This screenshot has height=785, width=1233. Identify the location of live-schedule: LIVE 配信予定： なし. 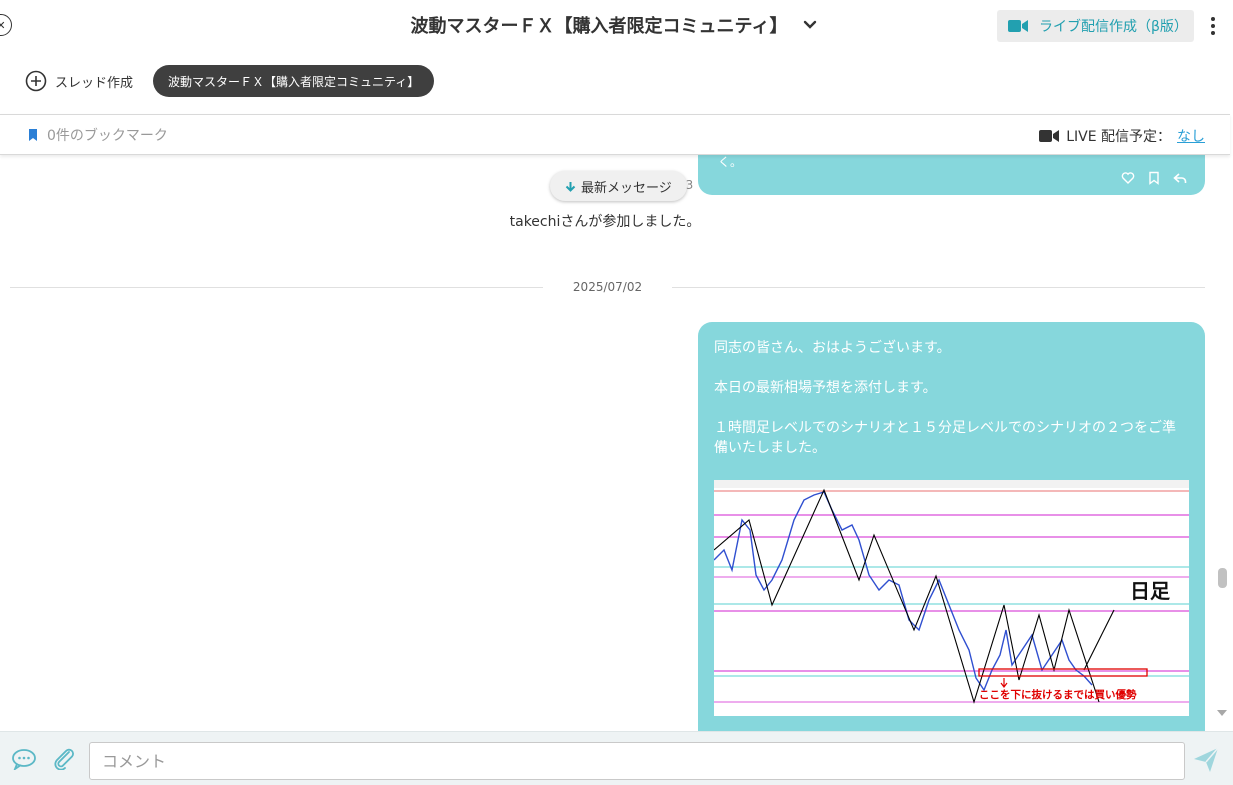
(1121, 136).